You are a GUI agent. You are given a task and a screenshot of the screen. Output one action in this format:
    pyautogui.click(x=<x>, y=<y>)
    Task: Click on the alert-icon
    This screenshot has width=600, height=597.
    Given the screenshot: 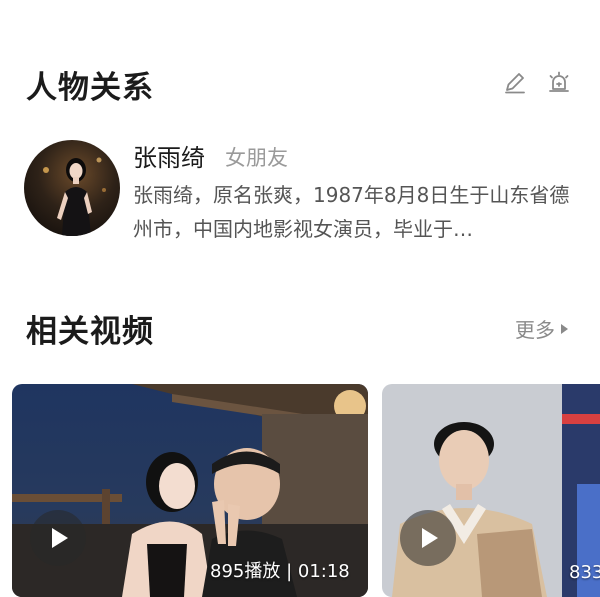 What is the action you would take?
    pyautogui.click(x=559, y=83)
    